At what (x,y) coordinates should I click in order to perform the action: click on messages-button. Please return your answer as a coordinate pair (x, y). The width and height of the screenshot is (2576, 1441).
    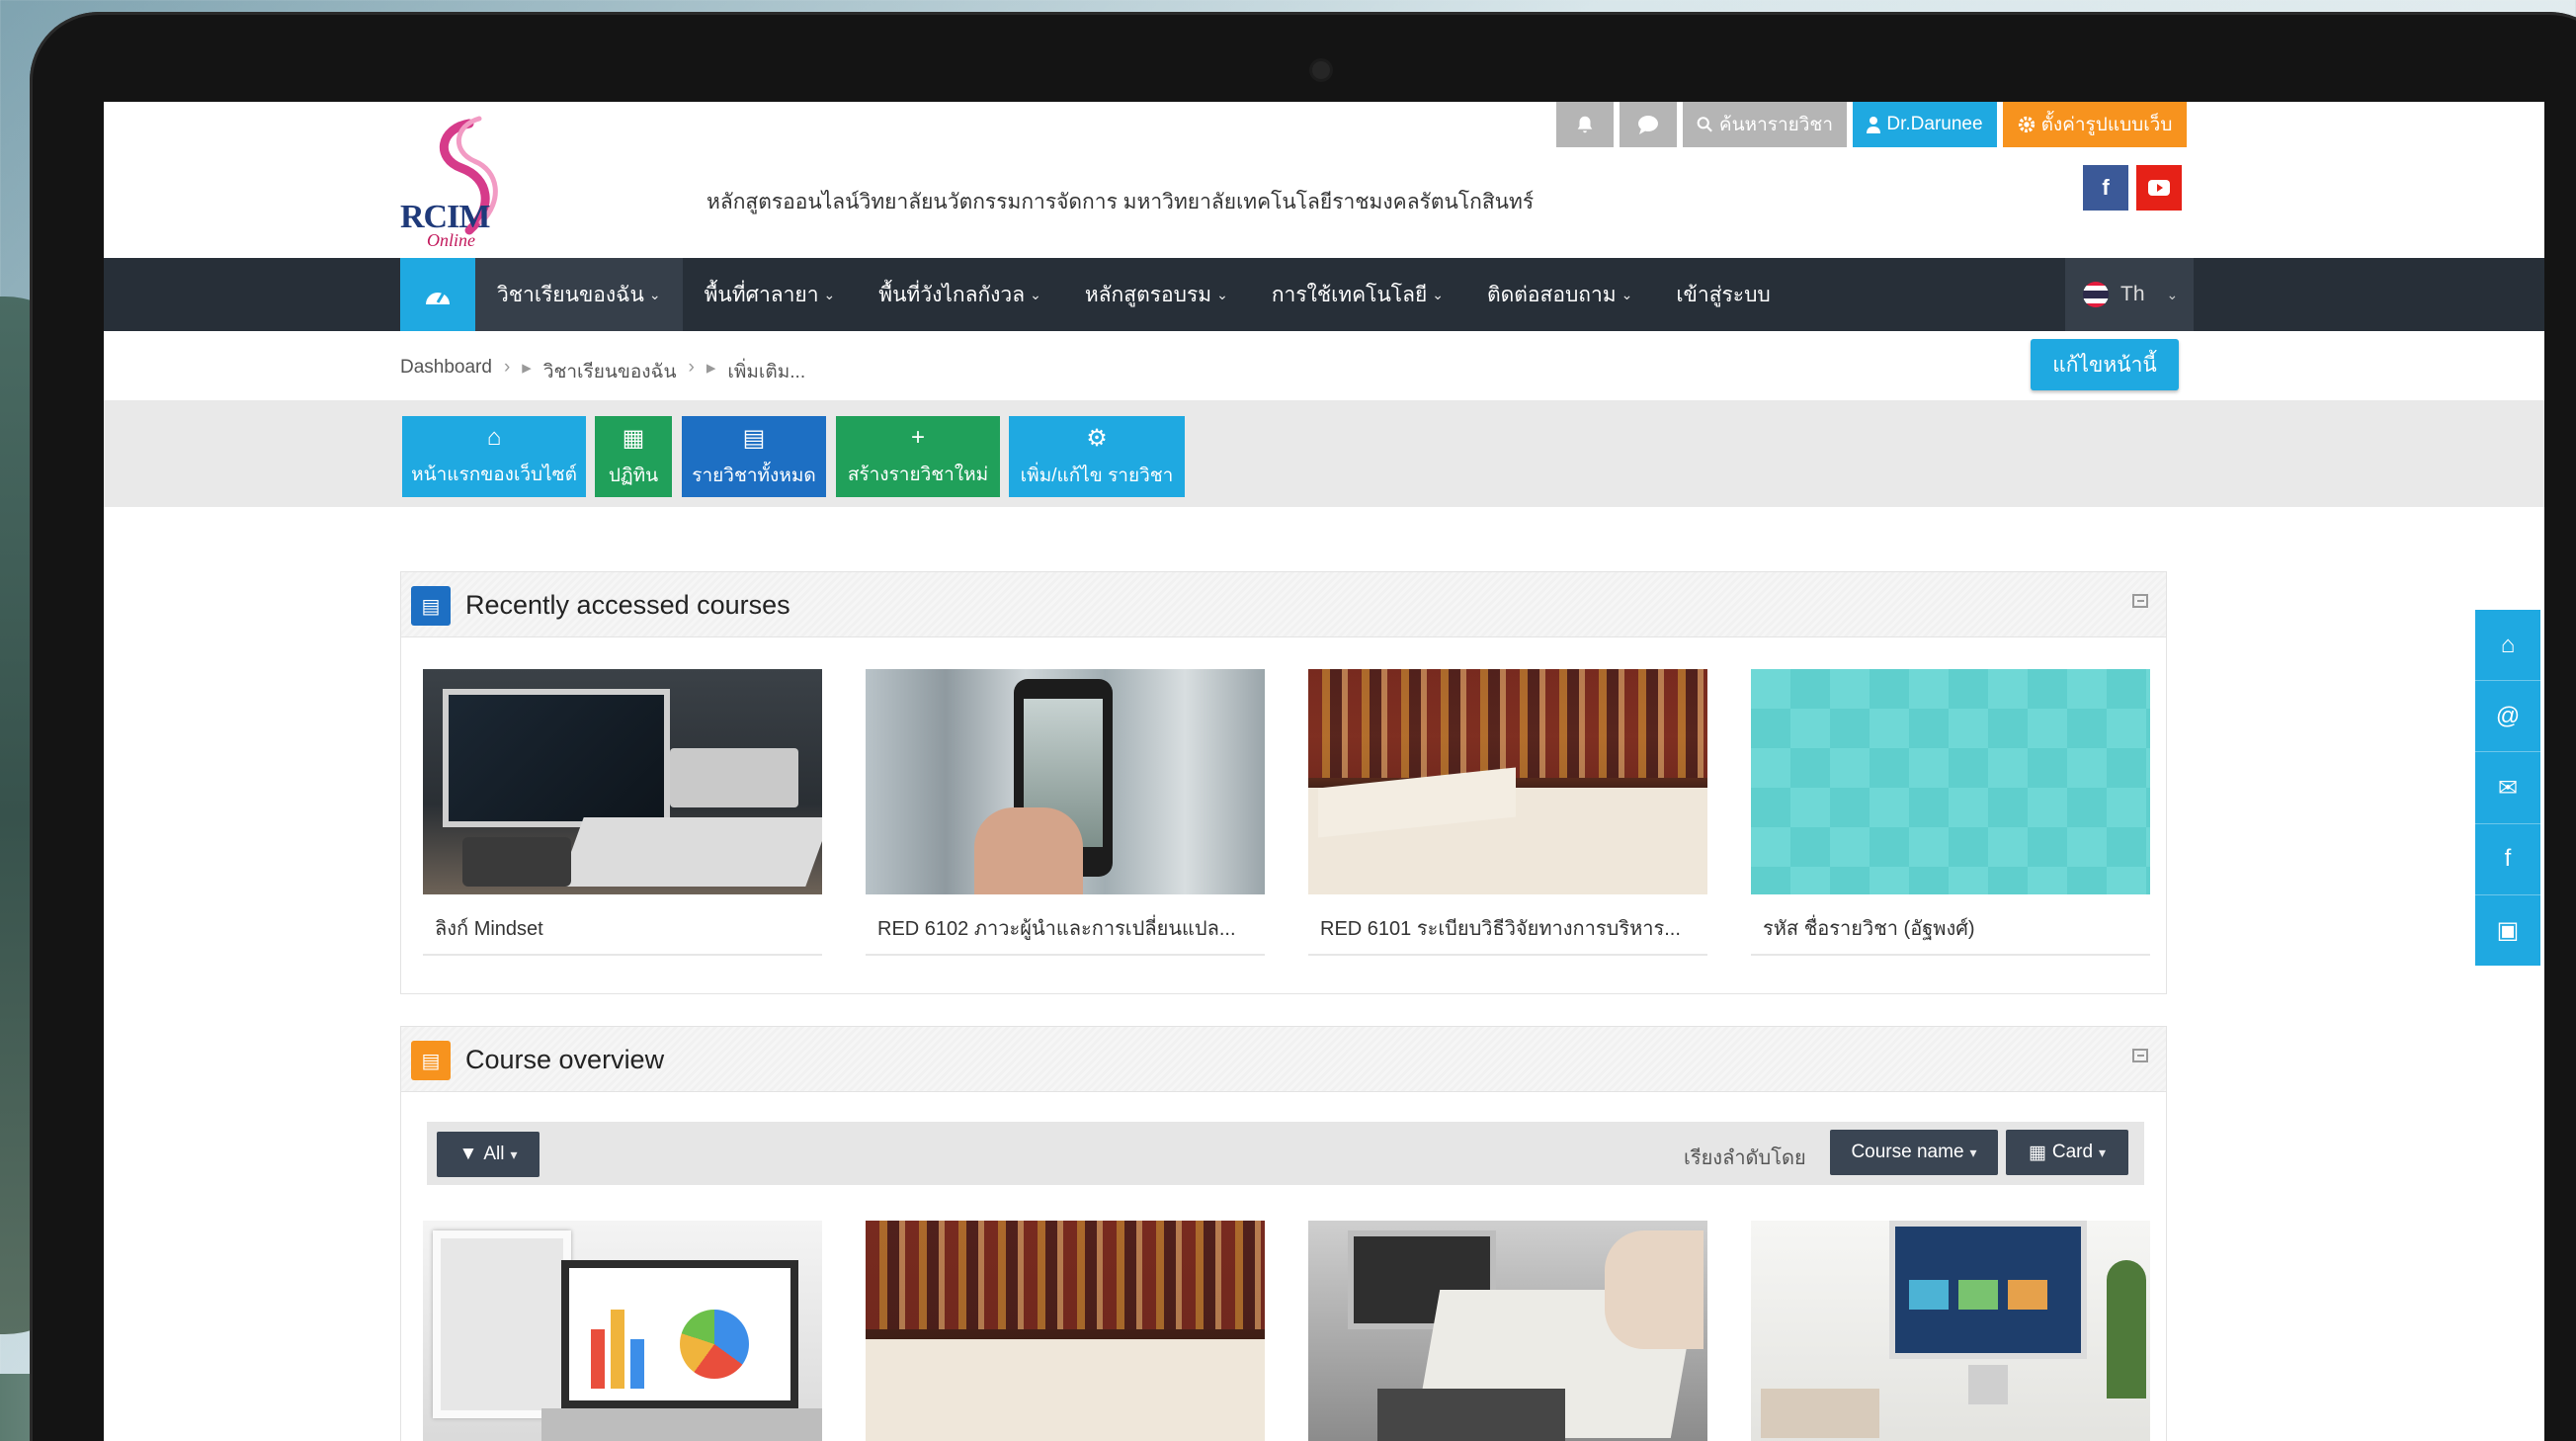
    Looking at the image, I should click on (1648, 124).